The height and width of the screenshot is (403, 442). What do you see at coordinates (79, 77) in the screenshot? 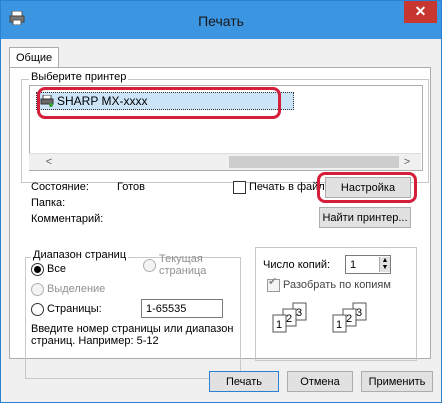
I see `printer-group-label: Выберите принтер` at bounding box center [79, 77].